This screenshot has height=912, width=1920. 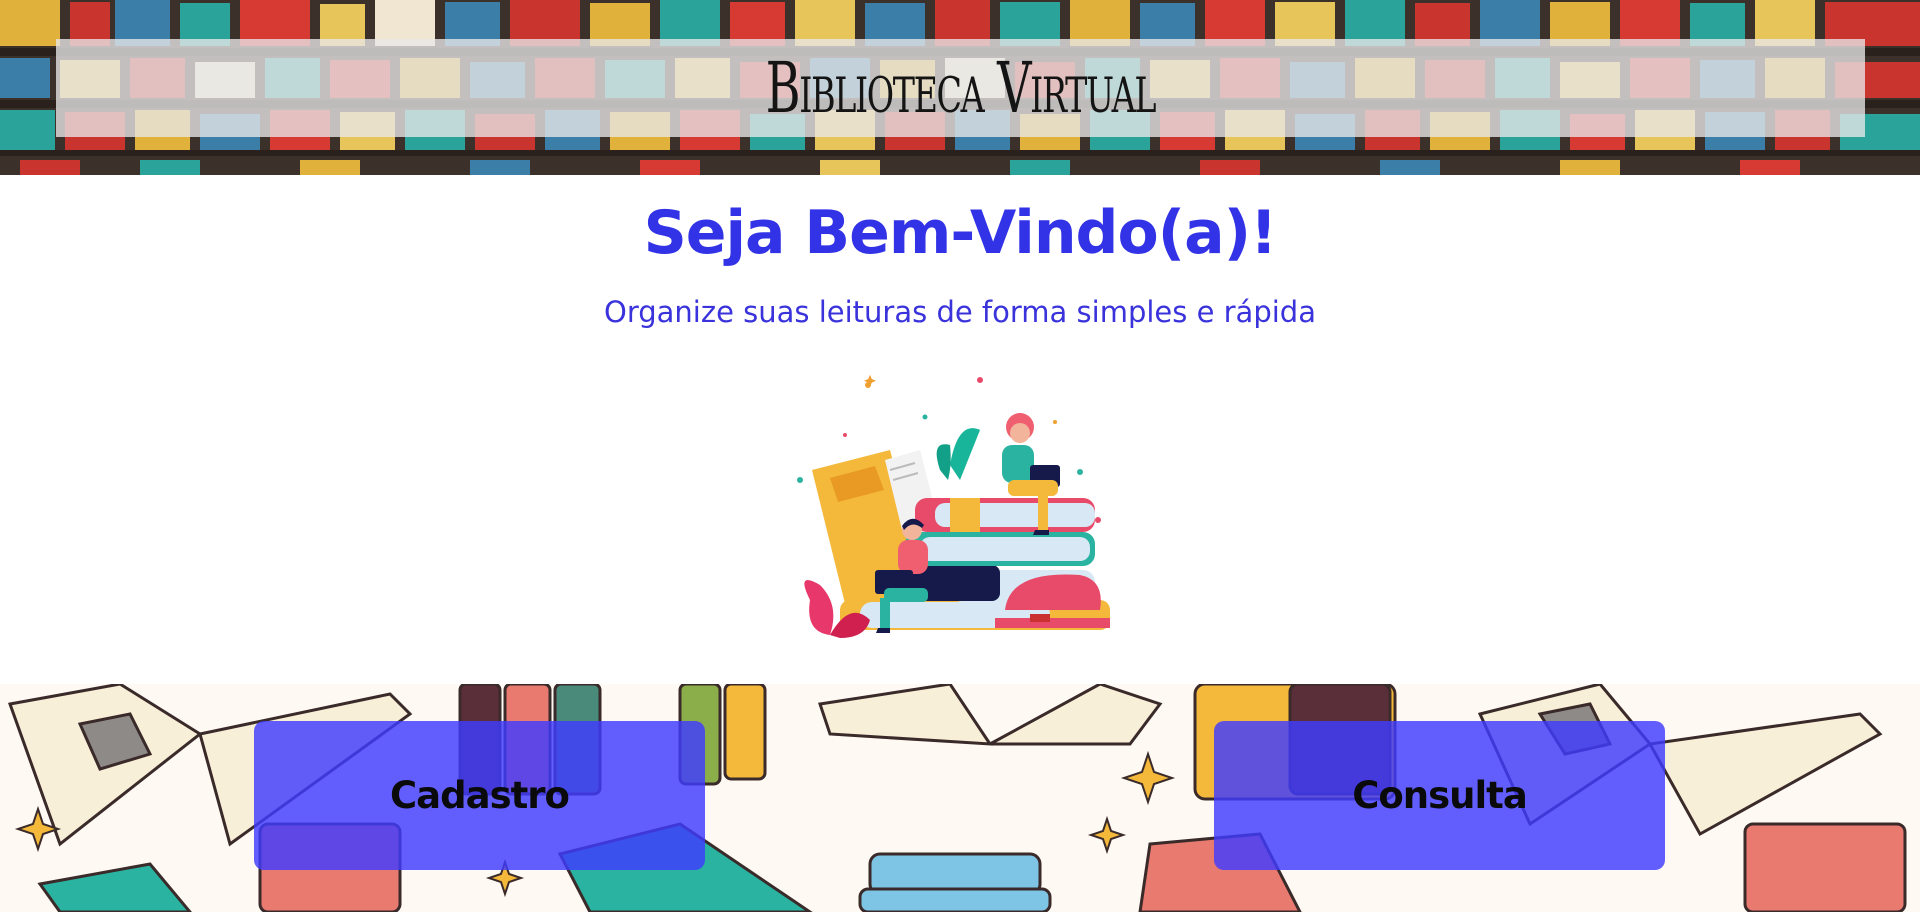 I want to click on title-box: Biblioteca Virtual, so click(x=960, y=88).